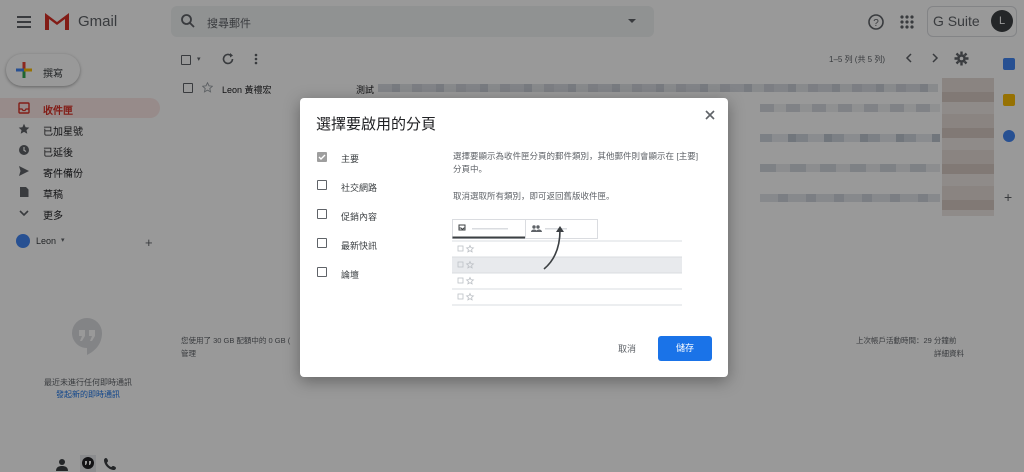  I want to click on inbox-tabs-illustration, so click(567, 267).